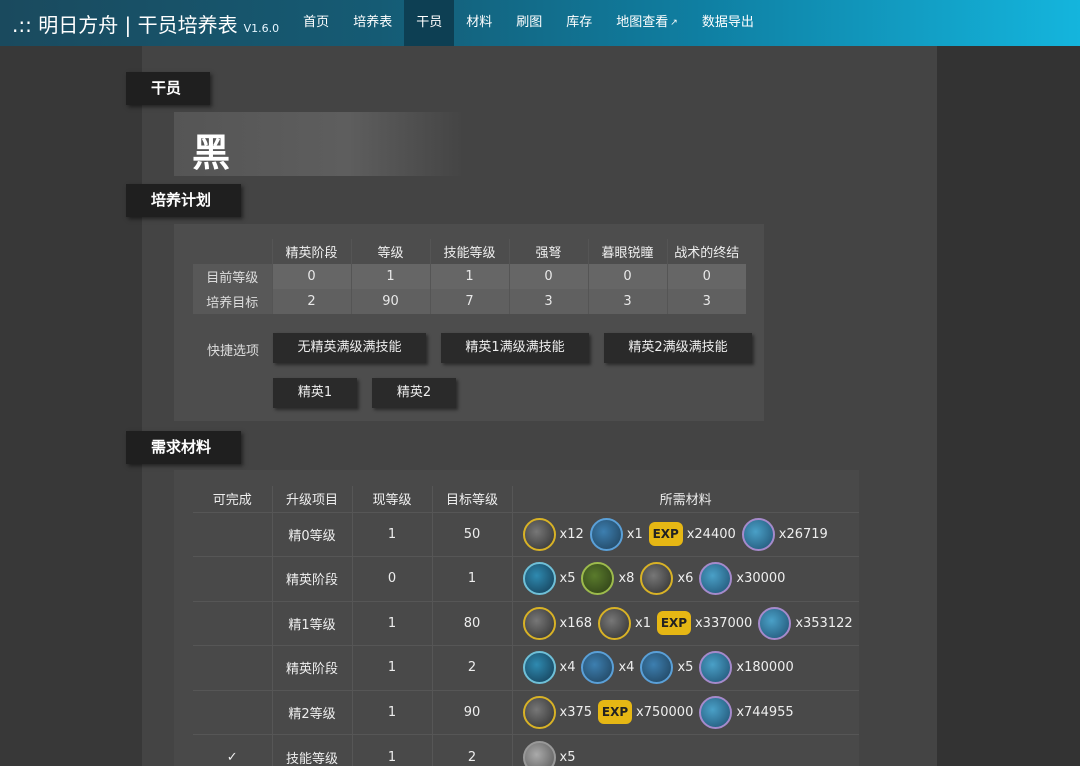  Describe the element at coordinates (548, 301) in the screenshot. I see `target-skill1-cell: 3` at that location.